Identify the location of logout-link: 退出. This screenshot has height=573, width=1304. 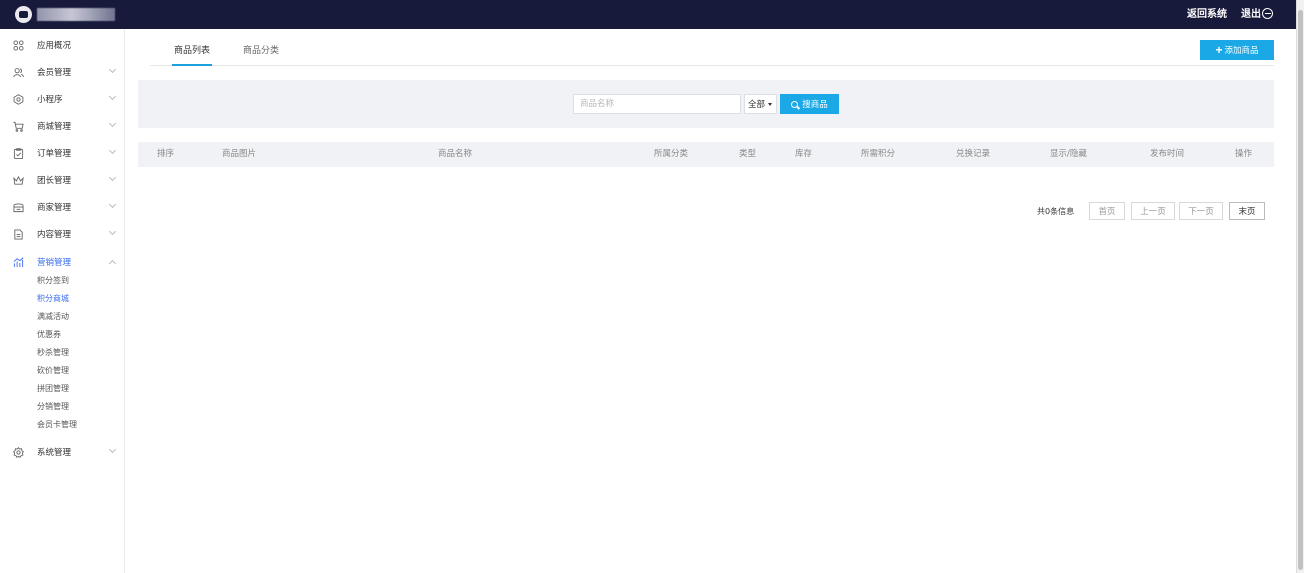
(1257, 14).